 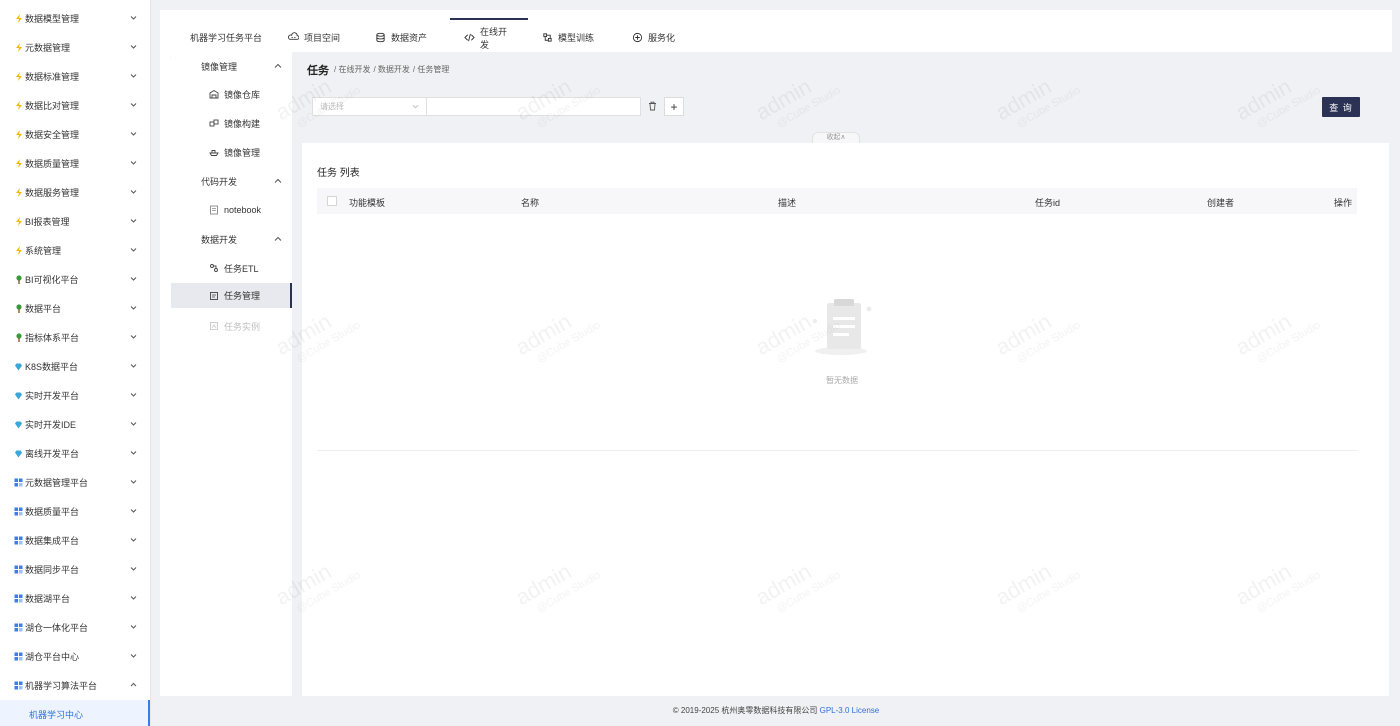 I want to click on model-icon, so click(x=547, y=37).